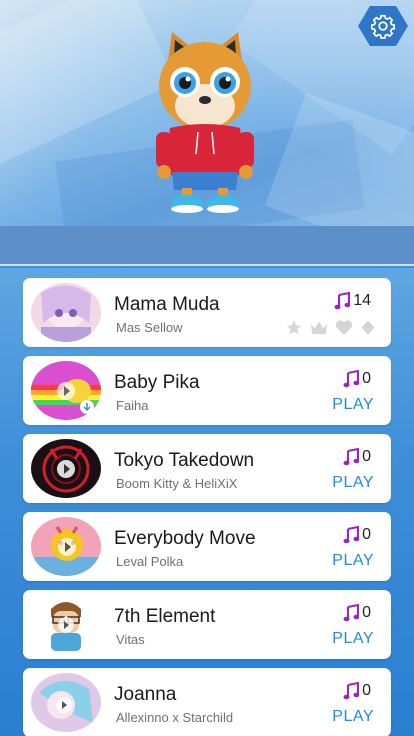 The image size is (414, 736). What do you see at coordinates (130, 639) in the screenshot?
I see `song-artist: Vitas` at bounding box center [130, 639].